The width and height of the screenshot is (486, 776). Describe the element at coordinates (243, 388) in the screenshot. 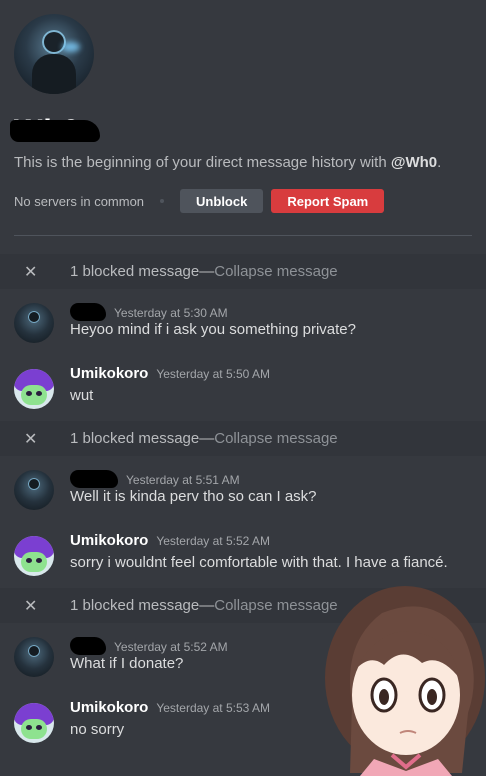

I see `message-item: Umikokoro Yesterday at 5:50 AM wut` at that location.